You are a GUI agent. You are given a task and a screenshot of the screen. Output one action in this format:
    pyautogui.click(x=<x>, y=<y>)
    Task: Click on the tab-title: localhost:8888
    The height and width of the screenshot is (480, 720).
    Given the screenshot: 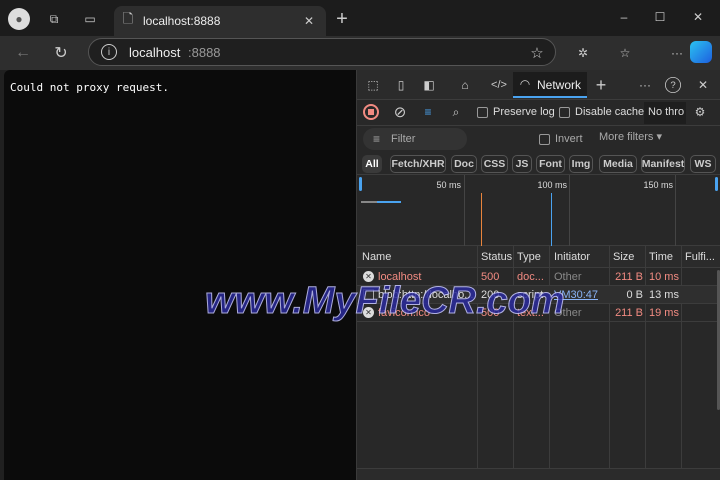 What is the action you would take?
    pyautogui.click(x=182, y=21)
    